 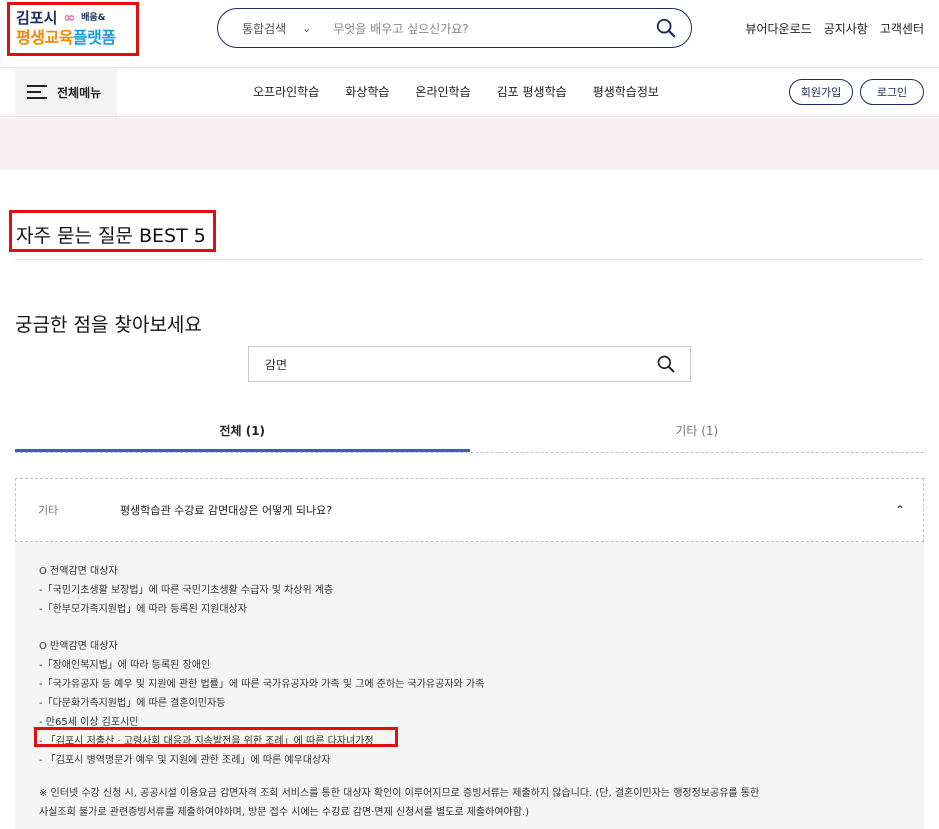 I want to click on site-logo: 김포시 ∞ 배움& 평생교육플랫폼, so click(x=73, y=29).